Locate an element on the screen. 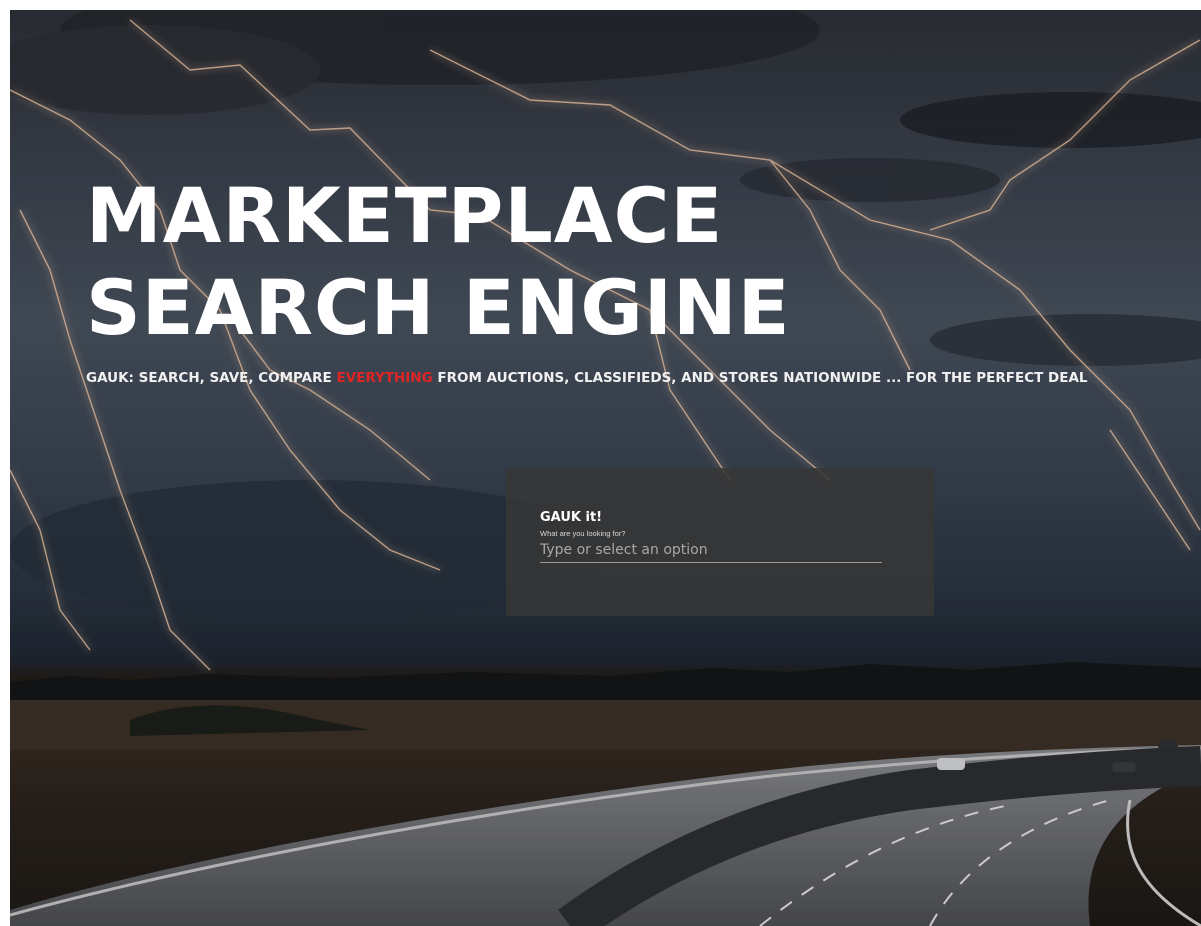  title-line-2: SEARCH ENGINE is located at coordinates (438, 307).